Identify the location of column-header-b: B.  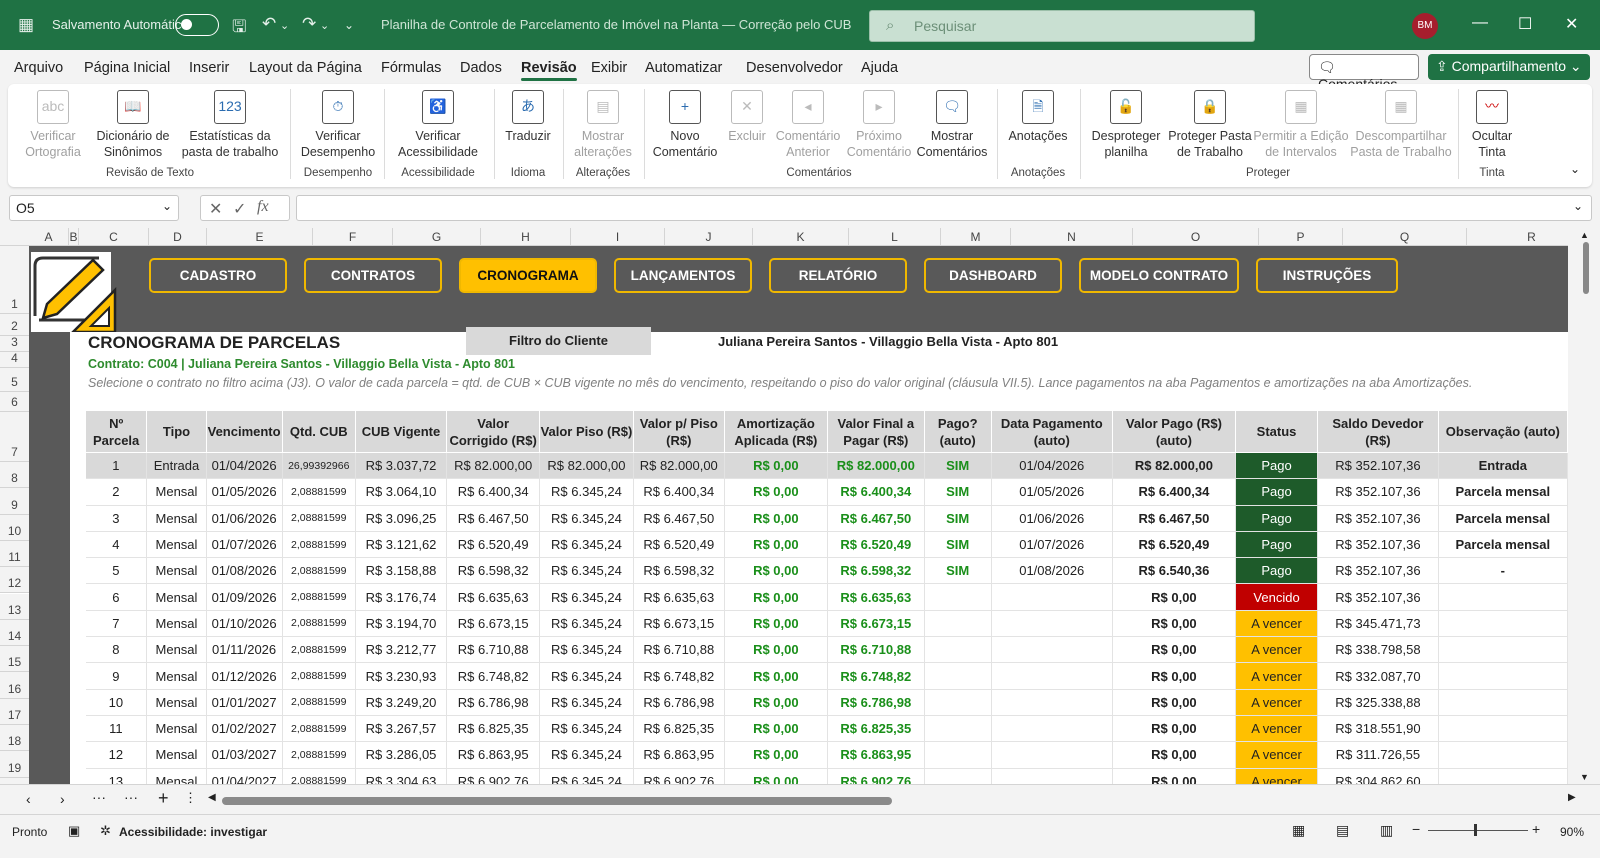
(74, 237).